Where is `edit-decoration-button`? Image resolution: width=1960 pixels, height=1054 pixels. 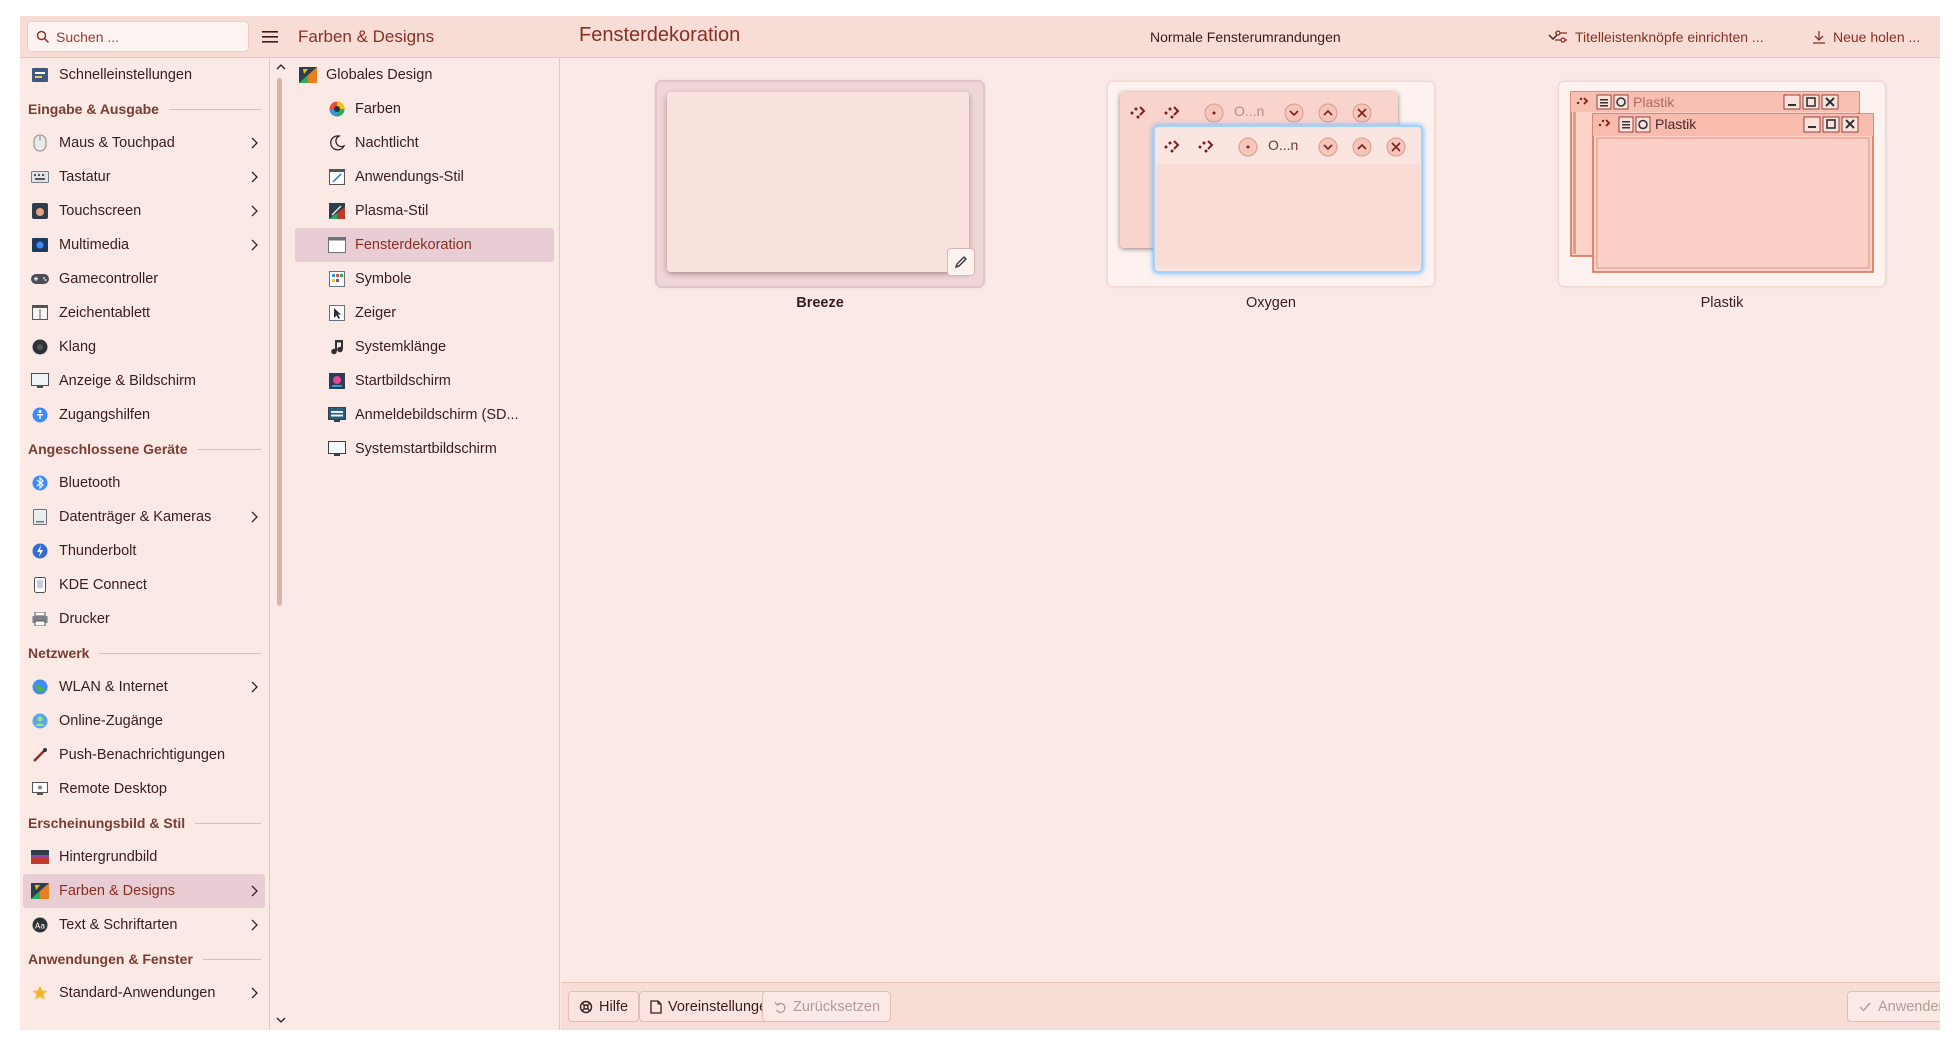
edit-decoration-button is located at coordinates (961, 262).